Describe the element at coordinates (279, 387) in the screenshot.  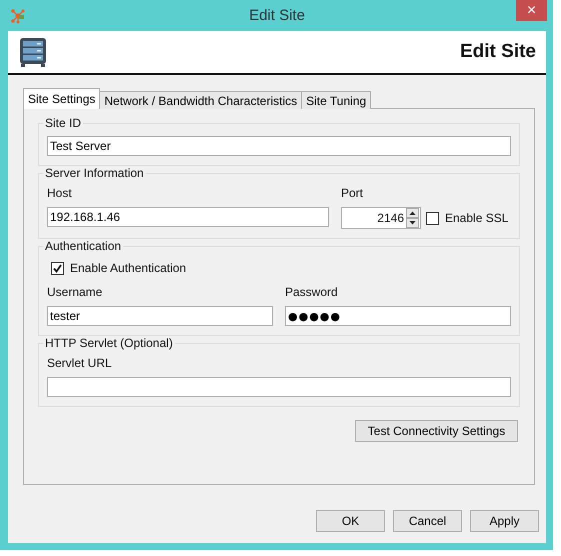
I see `servlet-url-field` at that location.